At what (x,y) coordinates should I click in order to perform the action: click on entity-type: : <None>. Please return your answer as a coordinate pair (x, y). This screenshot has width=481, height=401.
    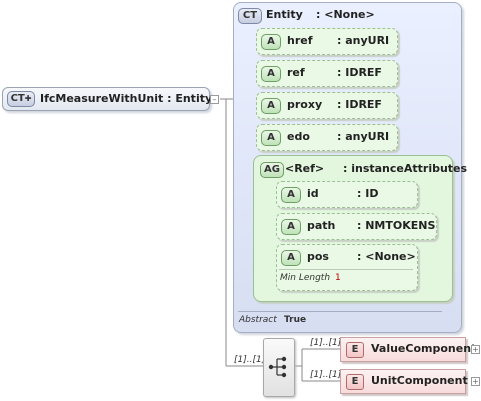
    Looking at the image, I should click on (345, 14).